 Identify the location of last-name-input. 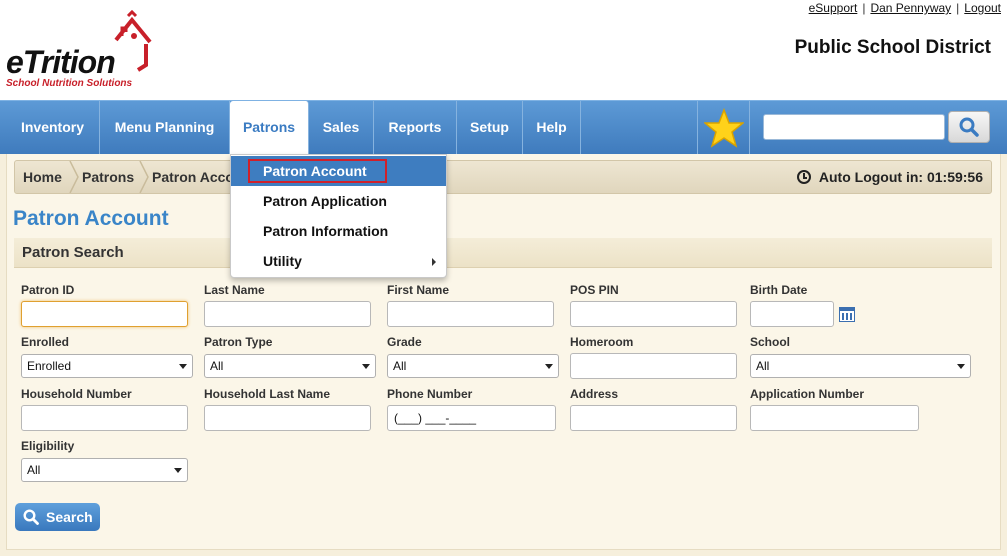
(287, 314).